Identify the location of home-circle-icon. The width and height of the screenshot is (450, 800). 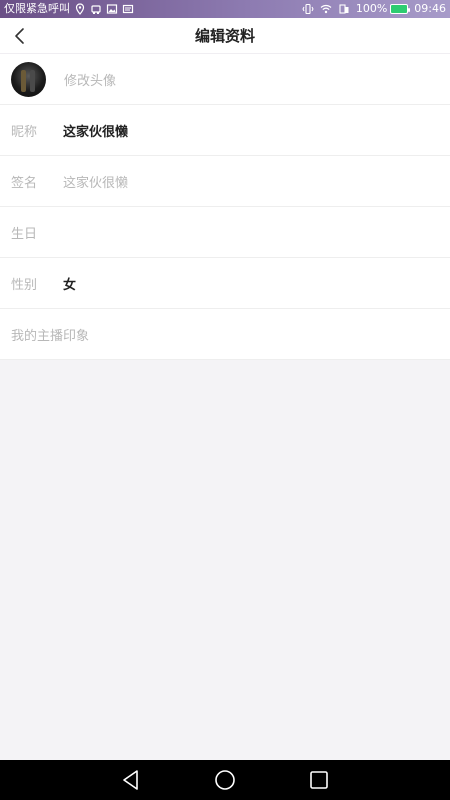
(225, 780).